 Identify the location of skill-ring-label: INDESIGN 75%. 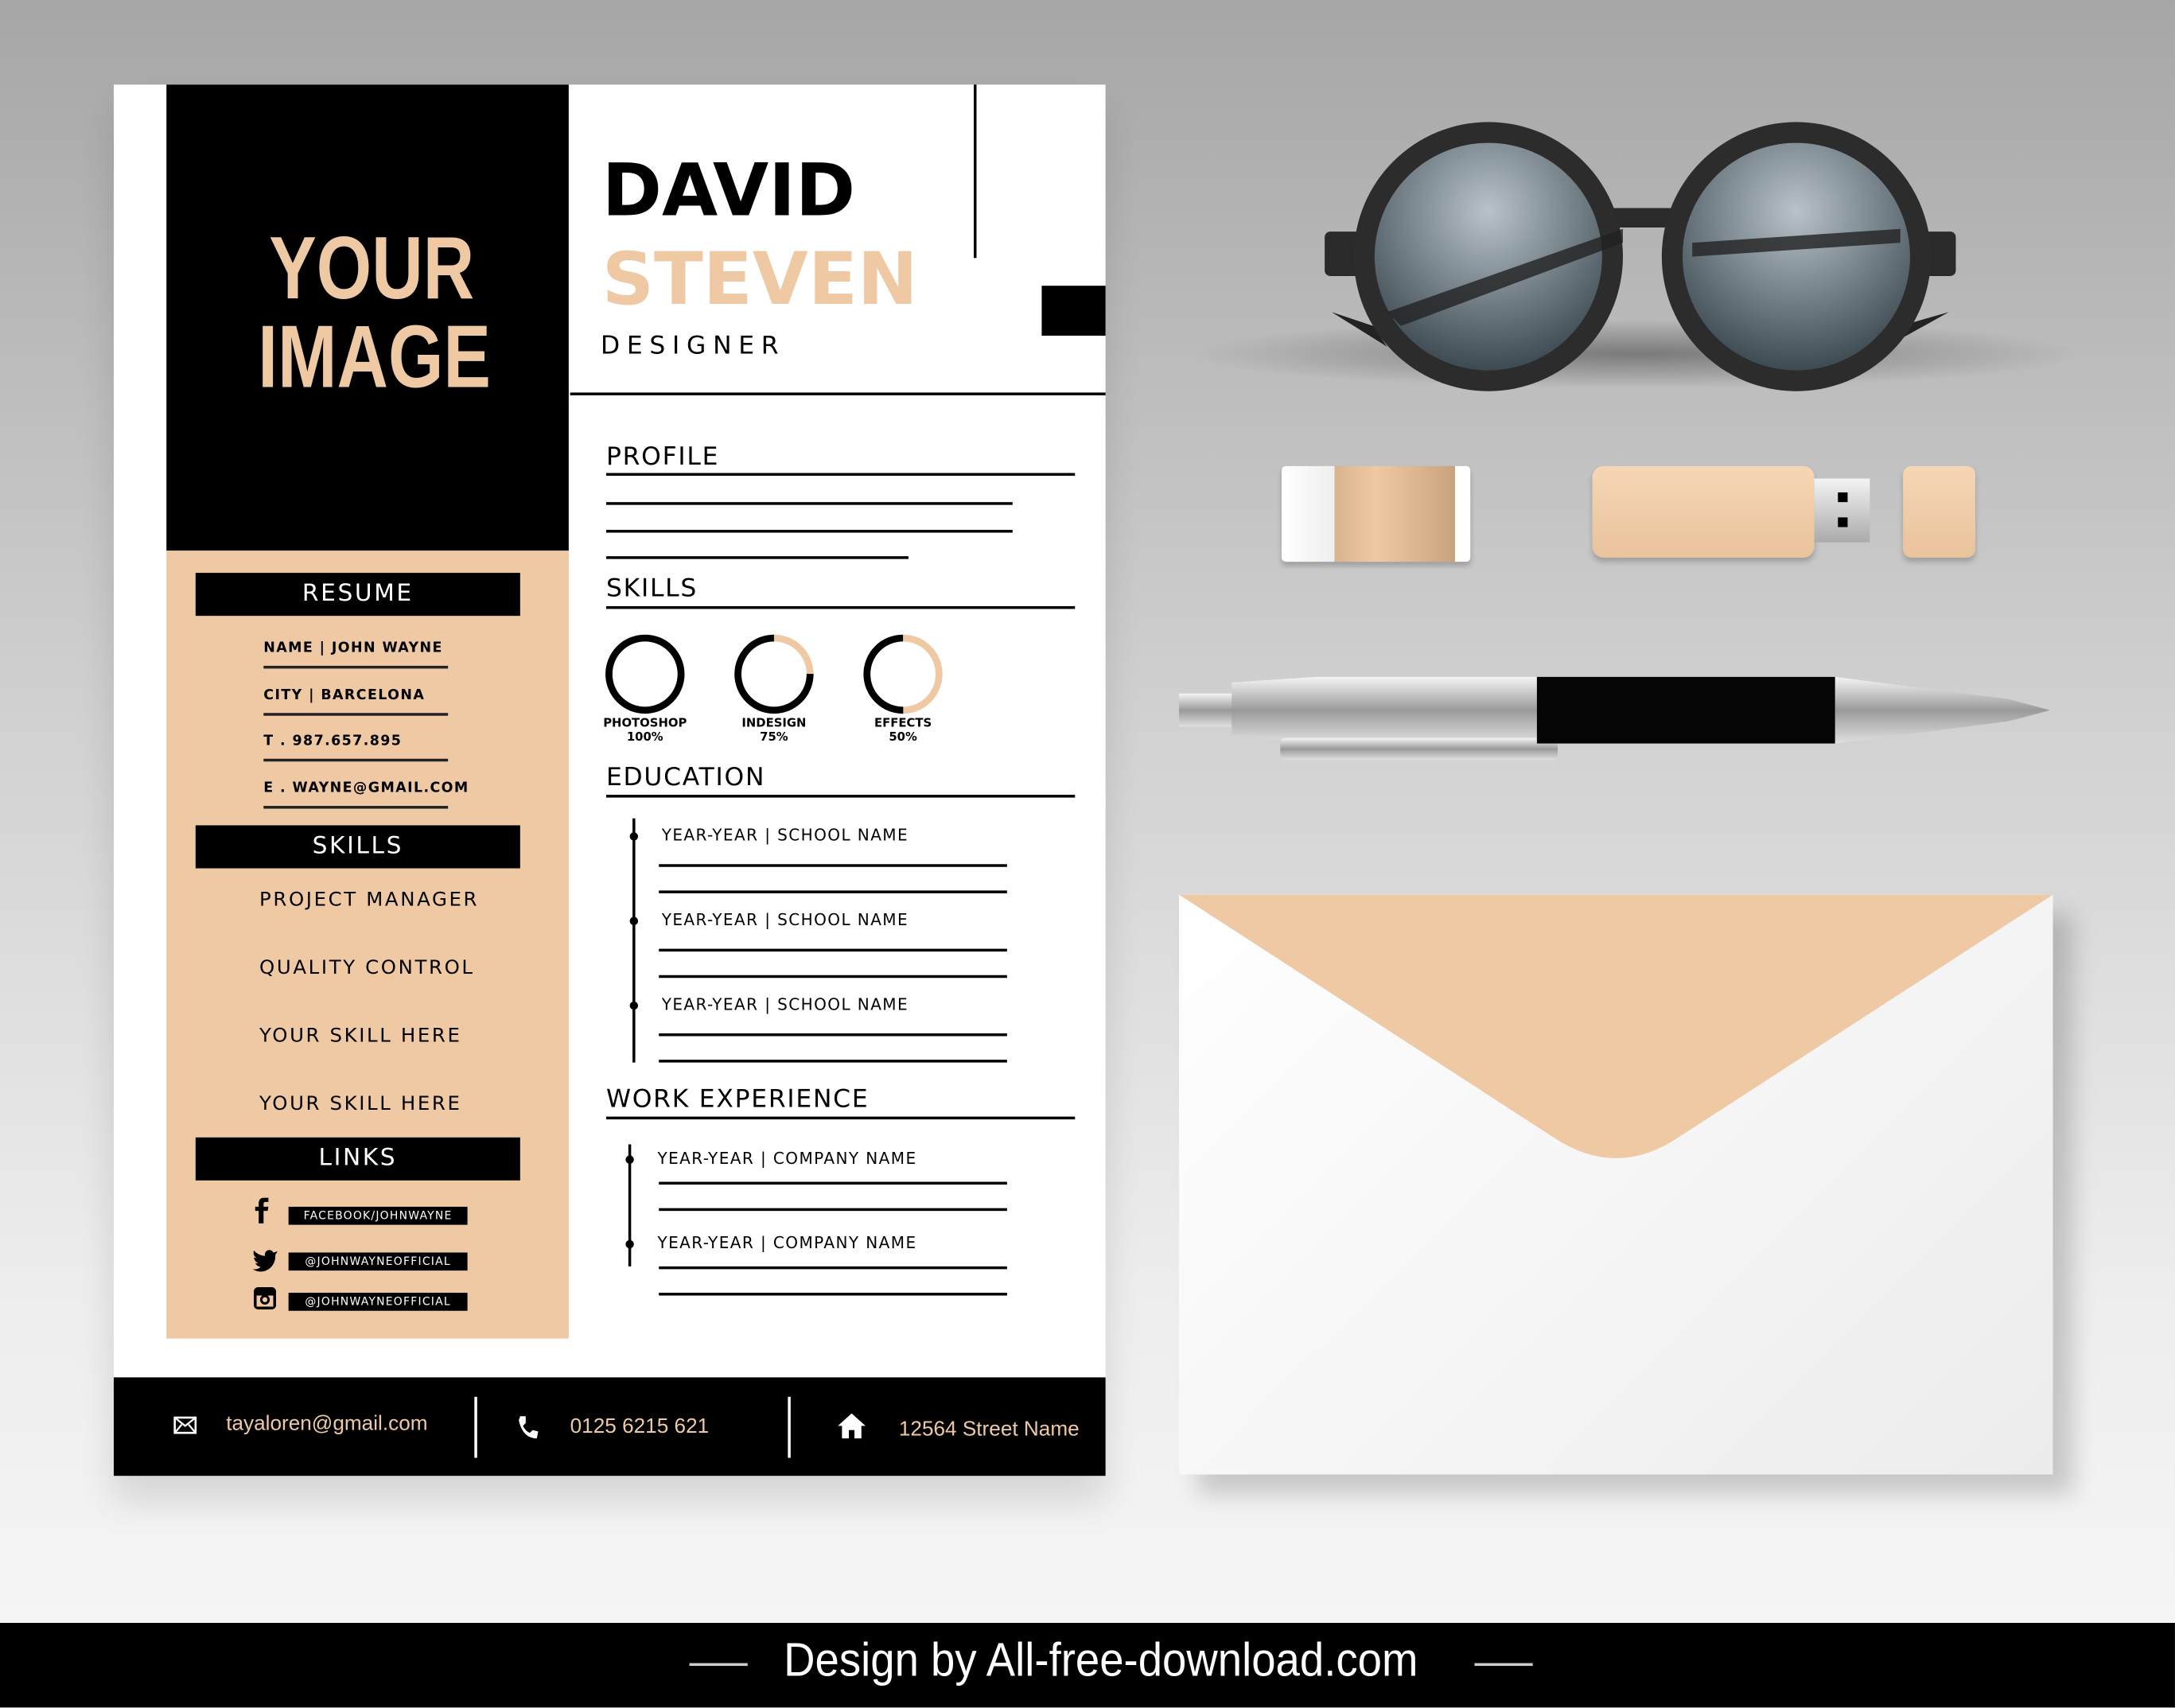
(773, 731).